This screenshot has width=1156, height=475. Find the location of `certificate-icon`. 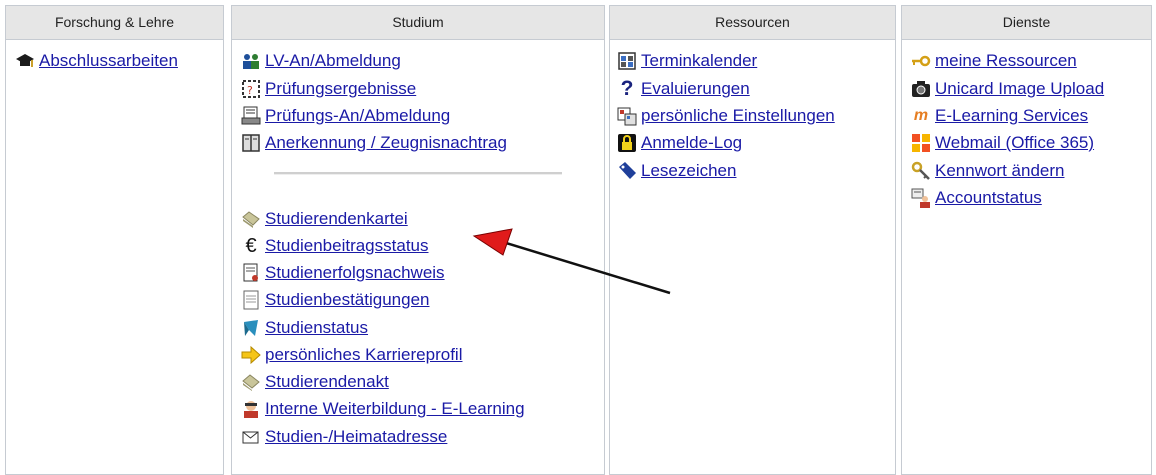

certificate-icon is located at coordinates (251, 273).